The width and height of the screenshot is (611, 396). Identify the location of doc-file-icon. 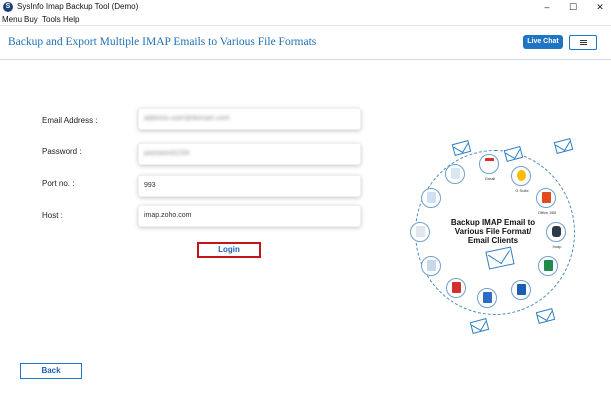
(431, 266).